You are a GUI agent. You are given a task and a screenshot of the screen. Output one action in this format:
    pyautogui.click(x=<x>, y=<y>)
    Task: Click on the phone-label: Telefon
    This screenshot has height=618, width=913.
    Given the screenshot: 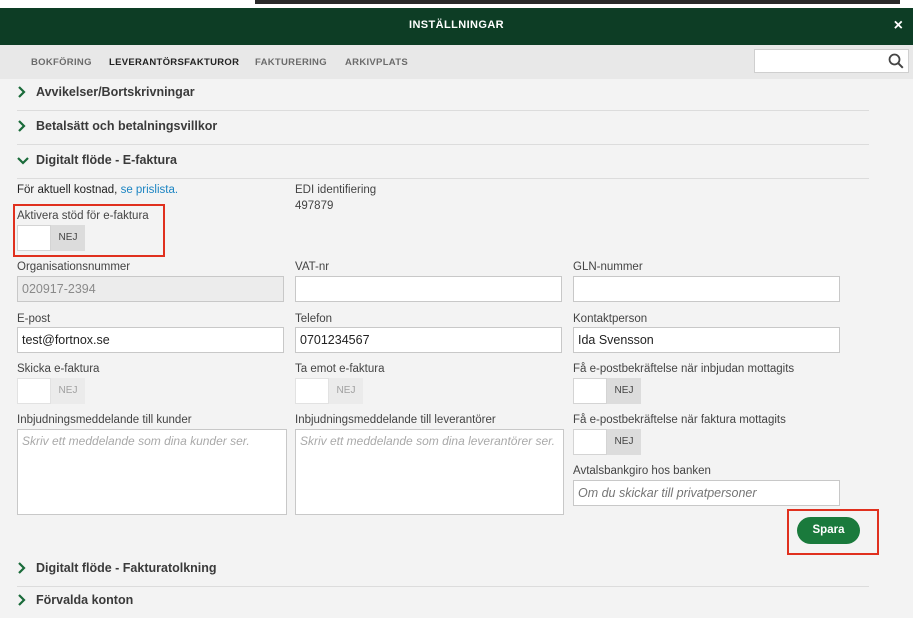 What is the action you would take?
    pyautogui.click(x=314, y=319)
    